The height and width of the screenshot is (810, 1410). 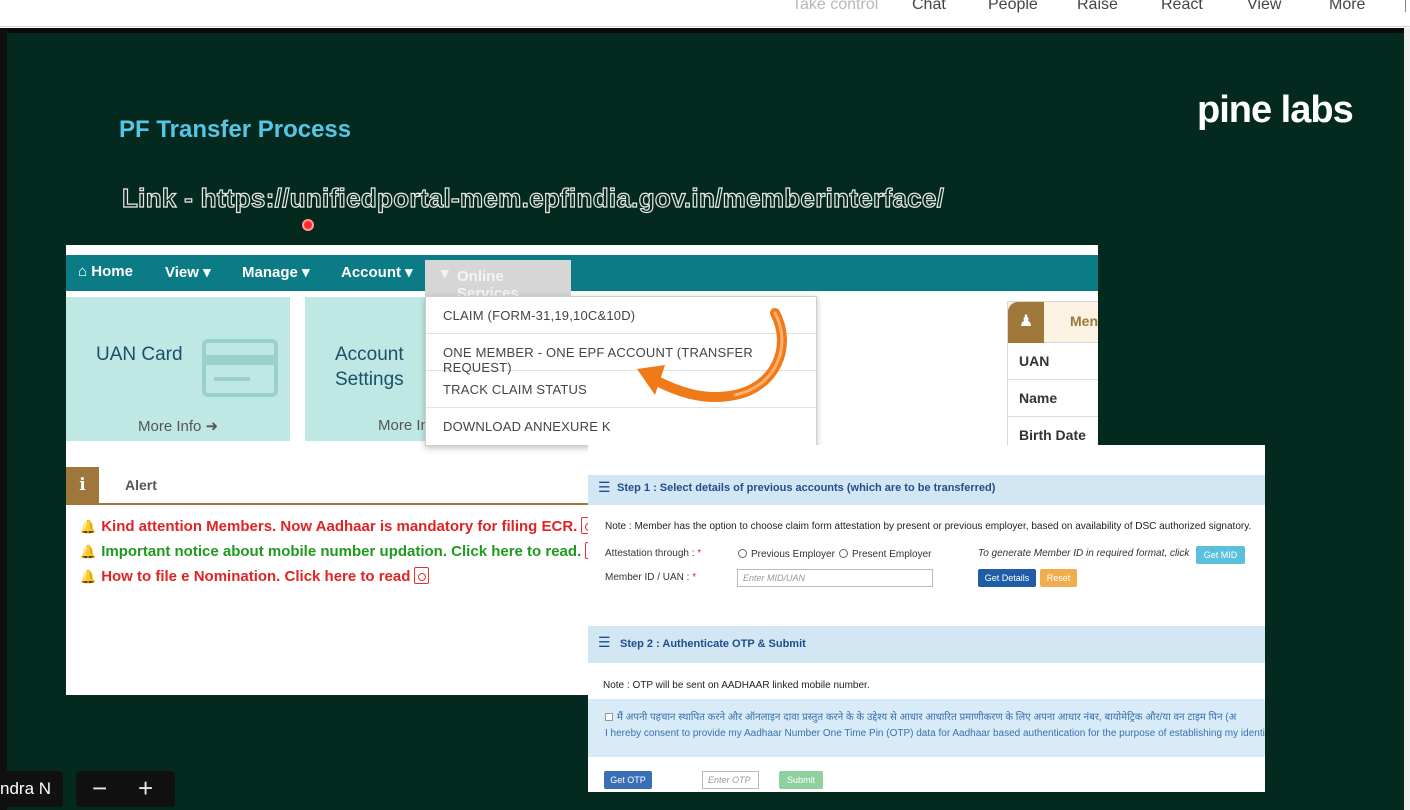 What do you see at coordinates (1405, 6) in the screenshot?
I see `toolbar-divider` at bounding box center [1405, 6].